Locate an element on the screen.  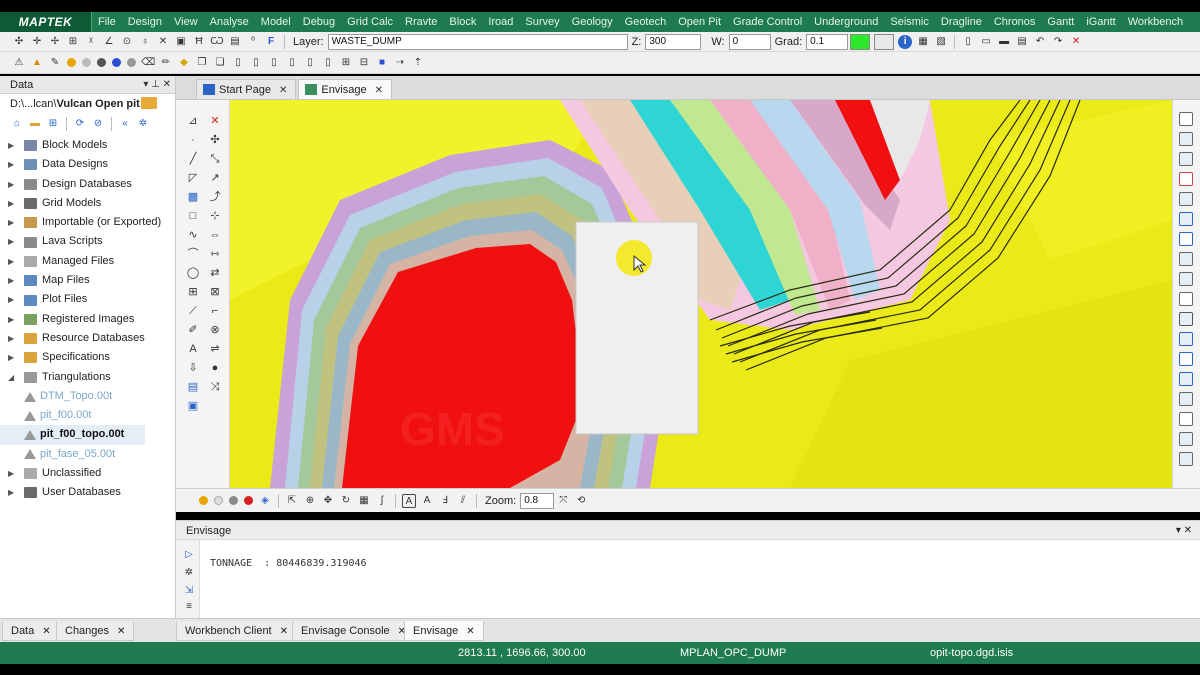
menu-grade-control: Grade Control is located at coordinates (767, 22).